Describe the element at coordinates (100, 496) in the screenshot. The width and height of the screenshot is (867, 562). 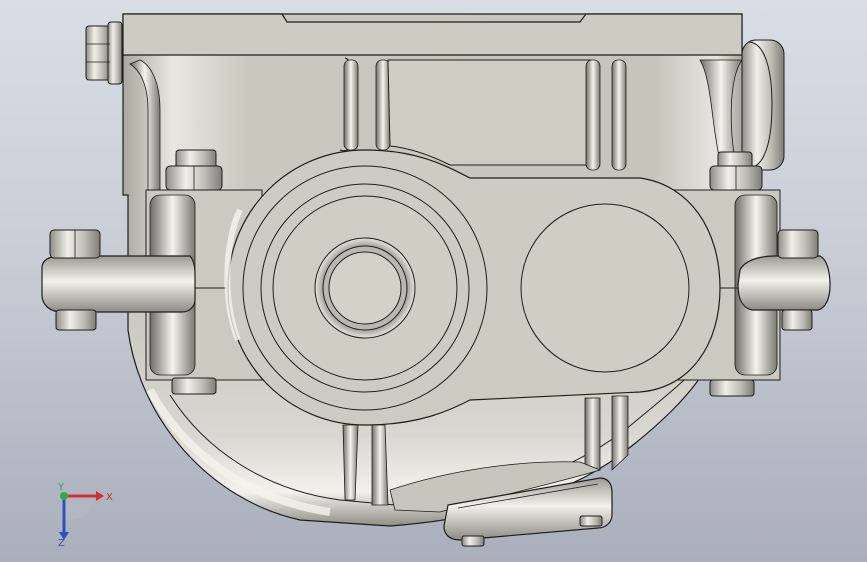
I see `triad-x-arrow` at that location.